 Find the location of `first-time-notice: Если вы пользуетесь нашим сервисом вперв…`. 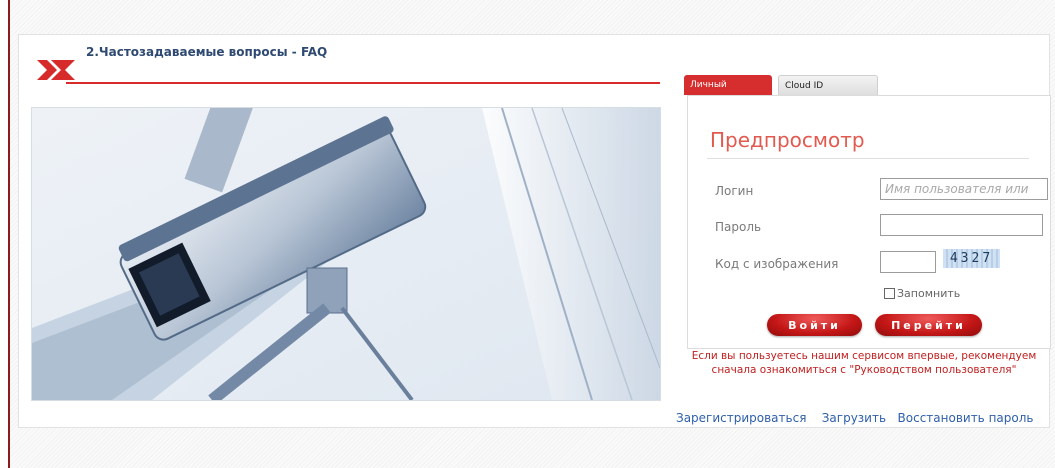

first-time-notice: Если вы пользуетесь нашим сервисом вперв… is located at coordinates (864, 363).